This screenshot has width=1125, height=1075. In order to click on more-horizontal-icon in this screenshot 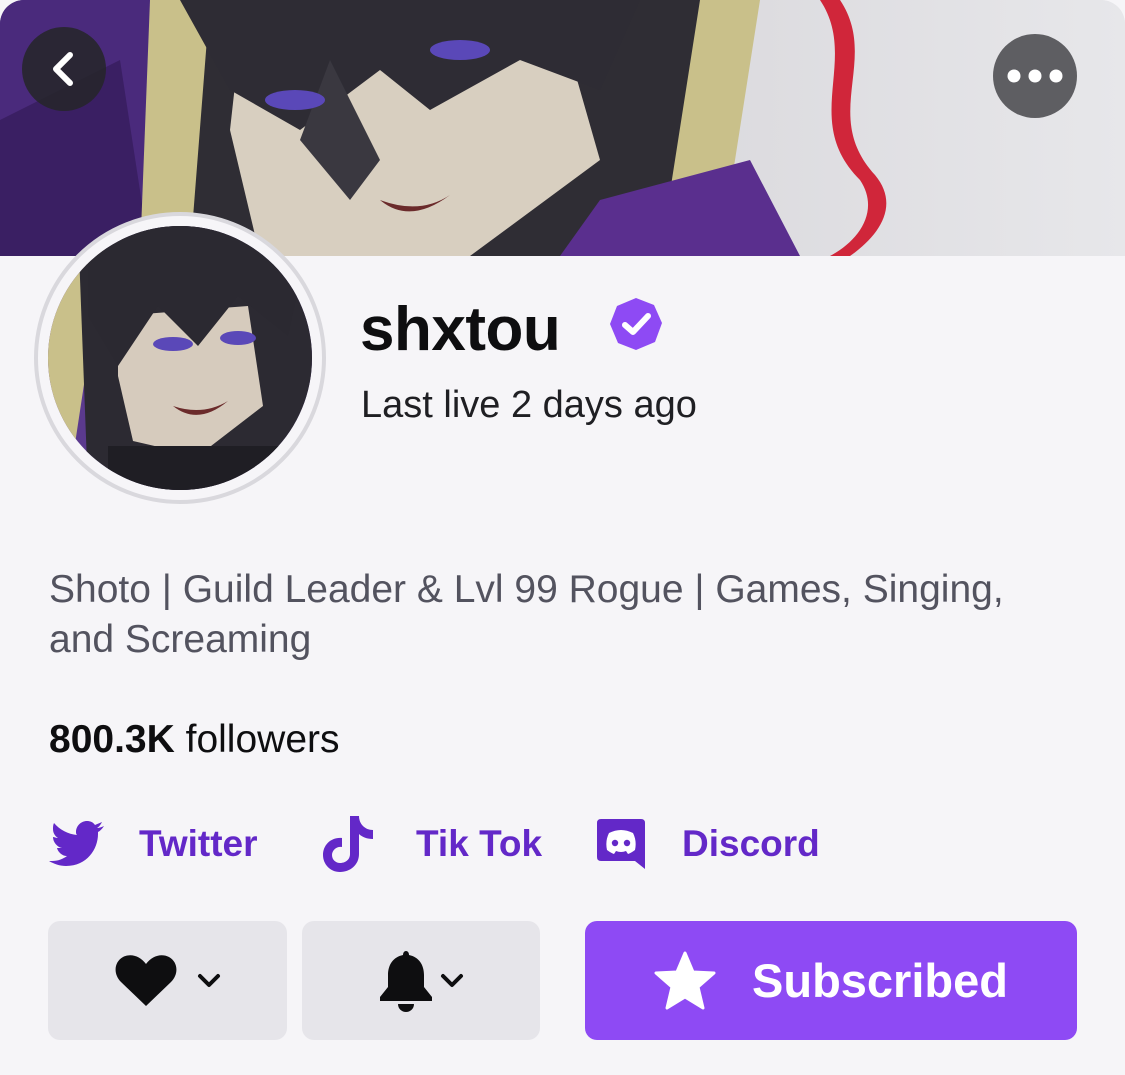, I will do `click(1035, 76)`.